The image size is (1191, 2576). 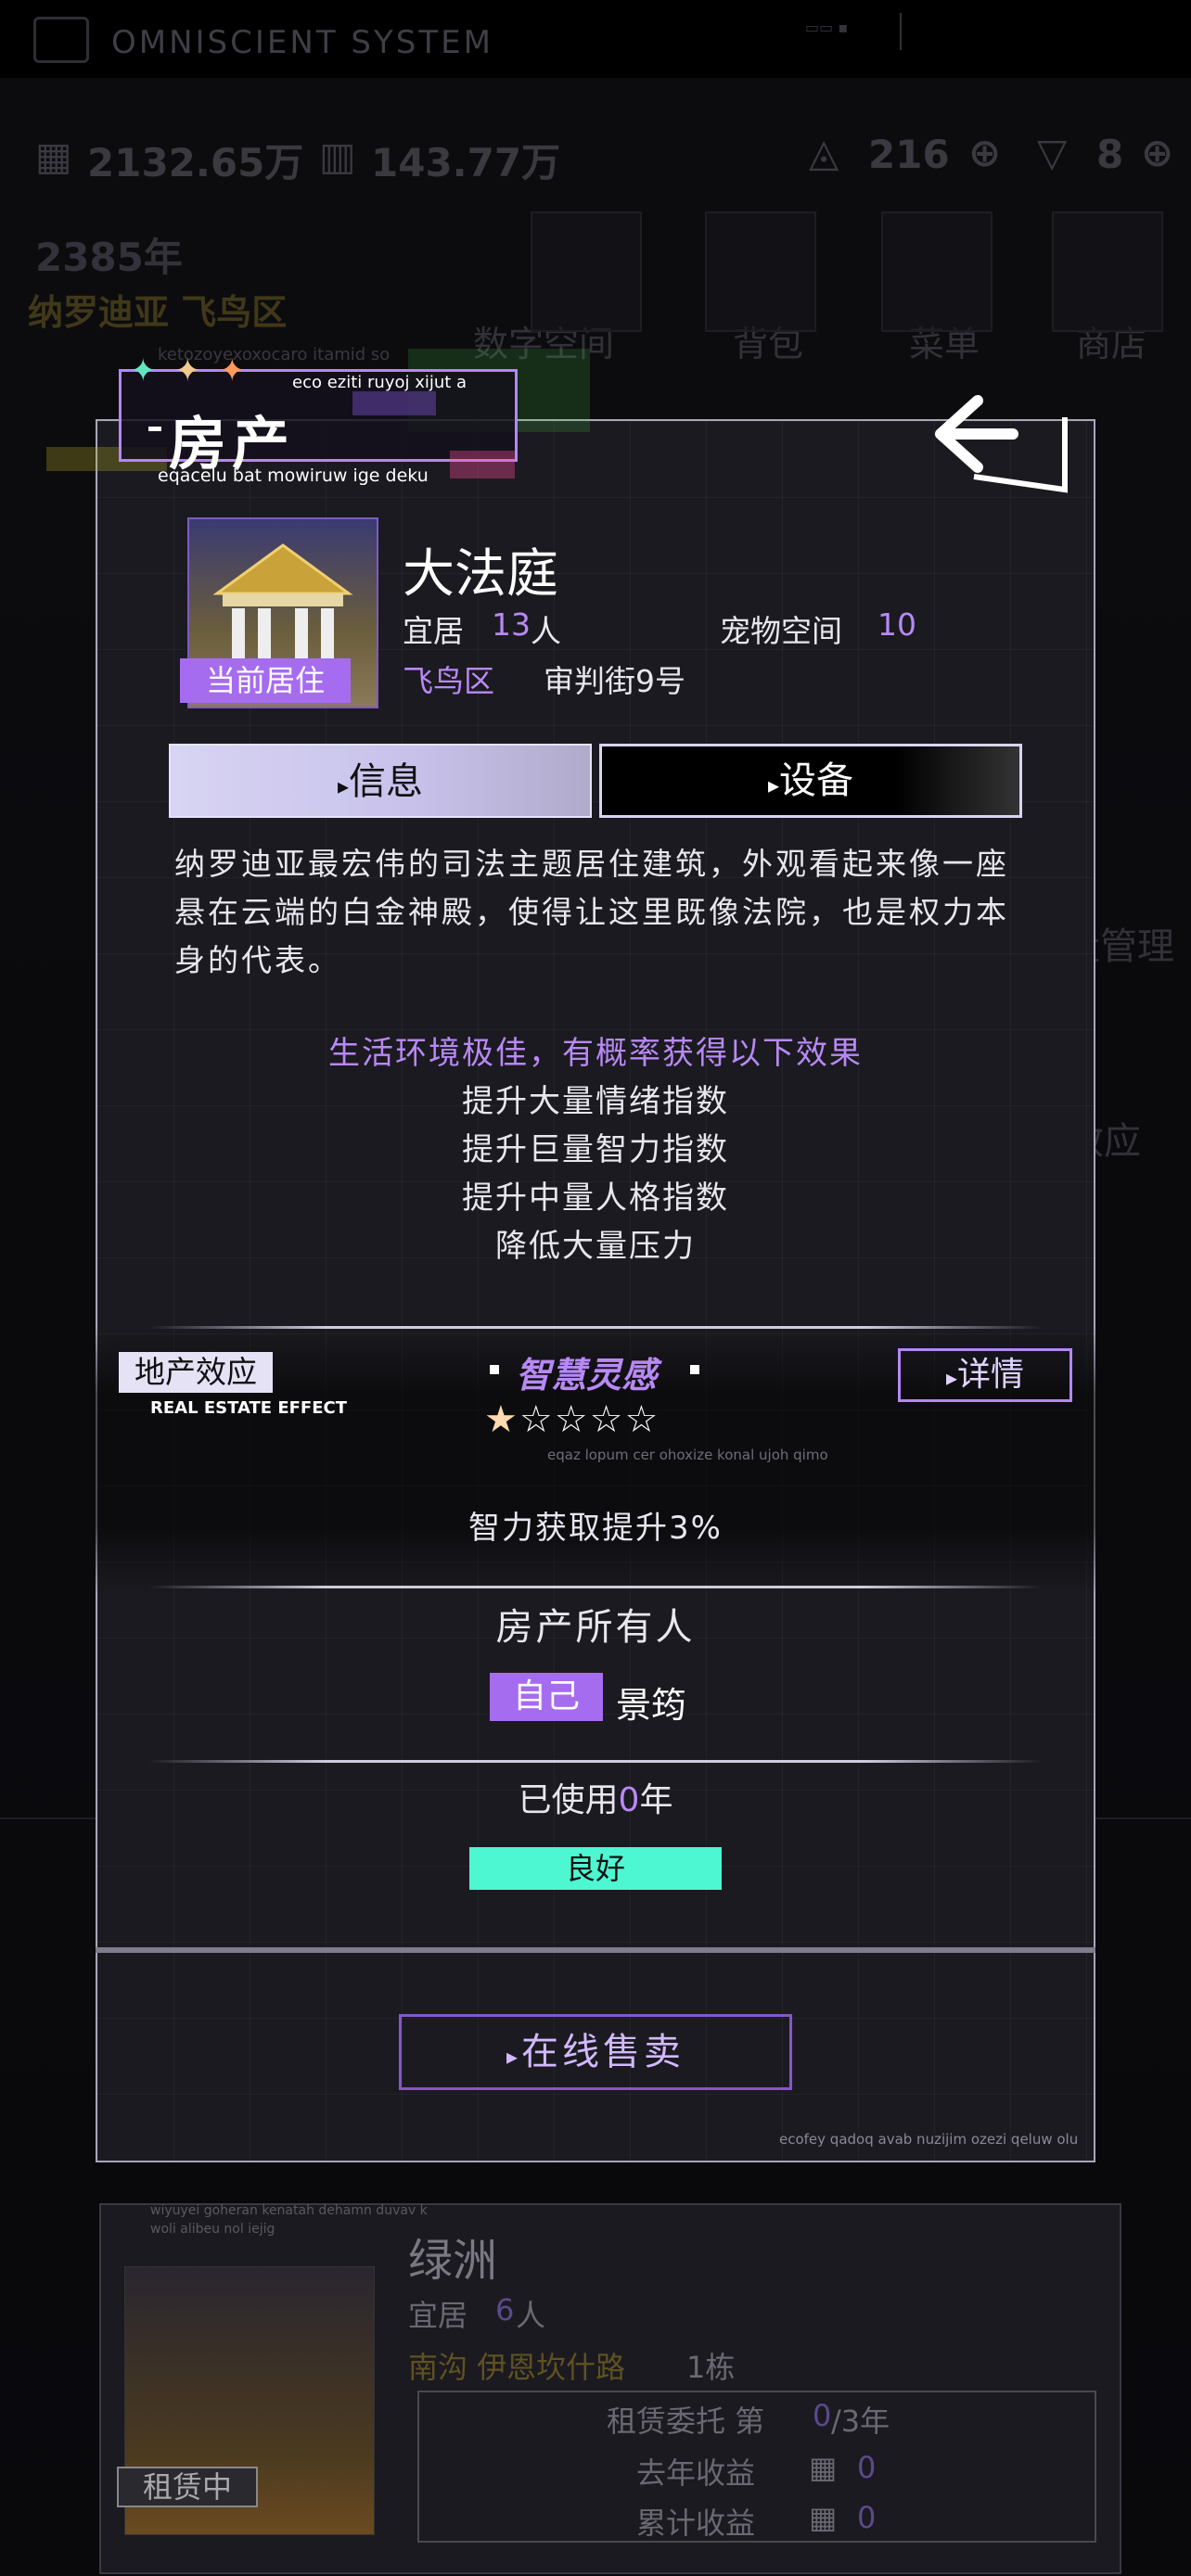 What do you see at coordinates (595, 1053) in the screenshot?
I see `environment-title: 生活环境极佳，有概率获得以下效果` at bounding box center [595, 1053].